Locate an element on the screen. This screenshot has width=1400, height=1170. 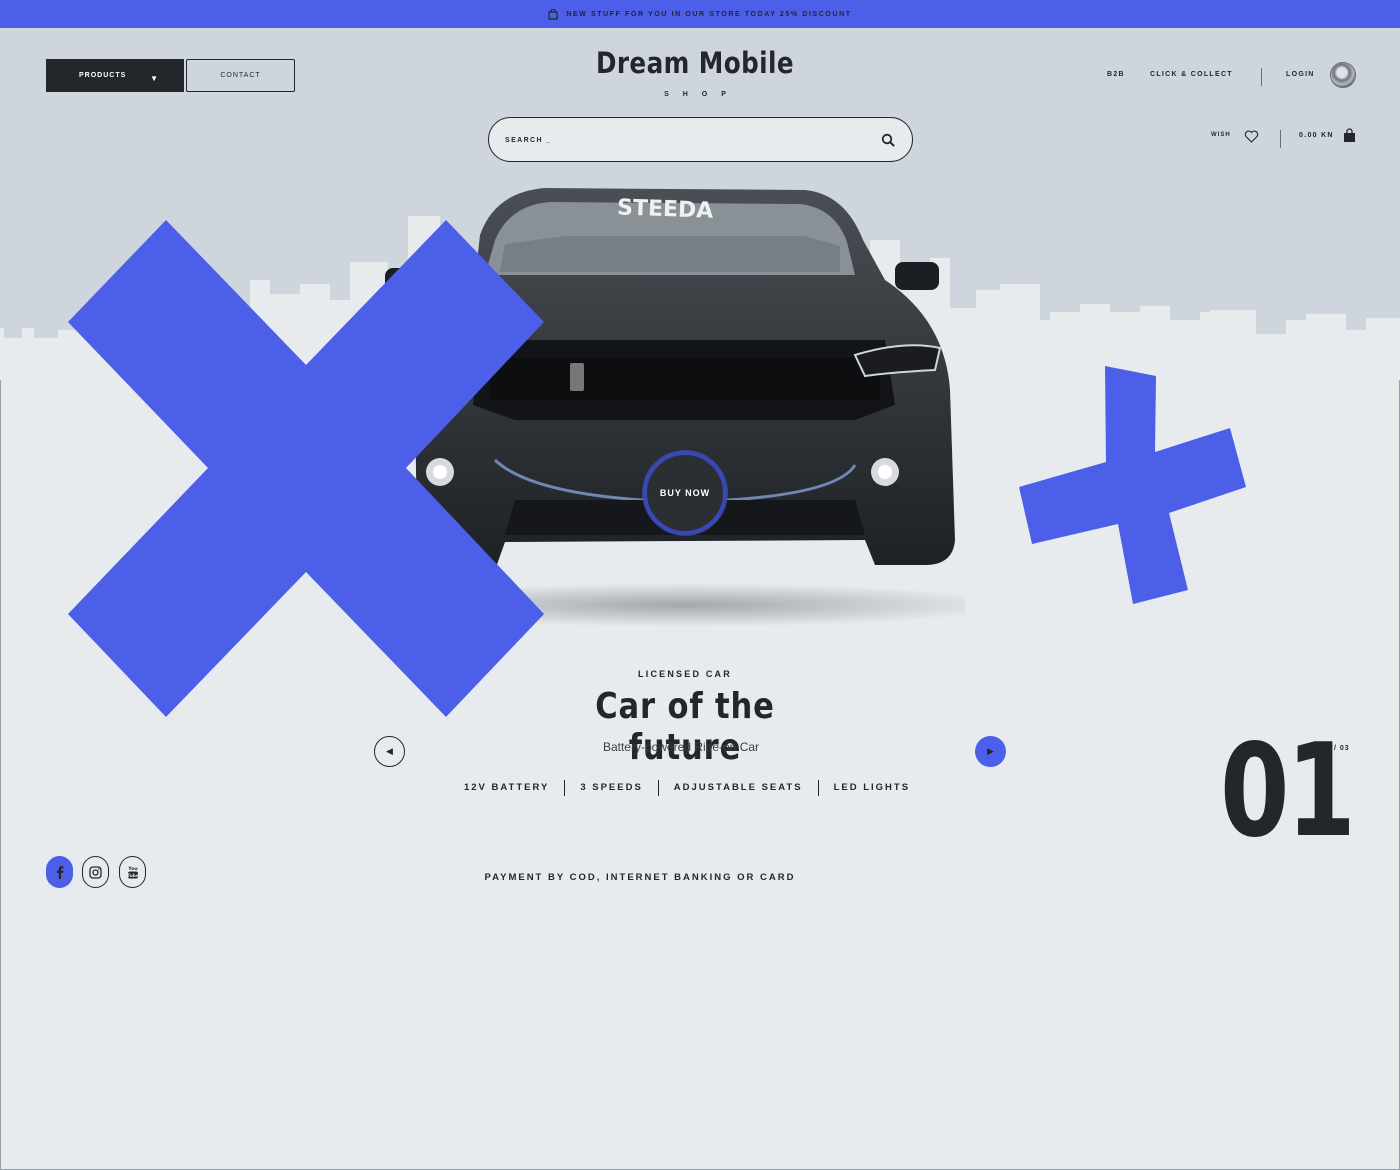
slide-total-number: / 03 is located at coordinates (1342, 748).